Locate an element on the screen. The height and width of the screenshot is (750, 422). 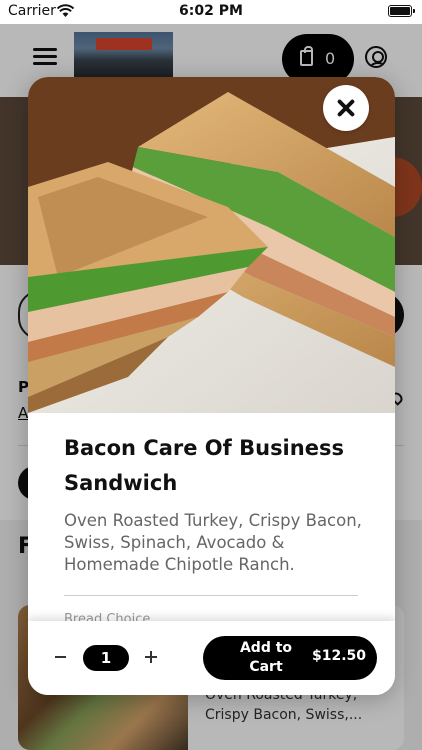
item-price: $12.50 is located at coordinates (339, 656).